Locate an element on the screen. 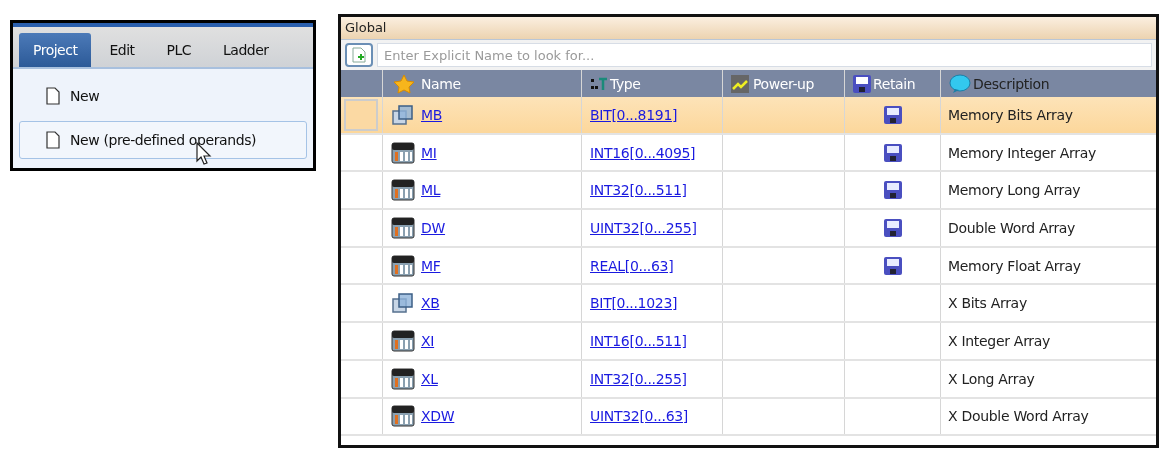 The width and height of the screenshot is (1165, 466). description-text: Memory Bits Array is located at coordinates (1010, 114).